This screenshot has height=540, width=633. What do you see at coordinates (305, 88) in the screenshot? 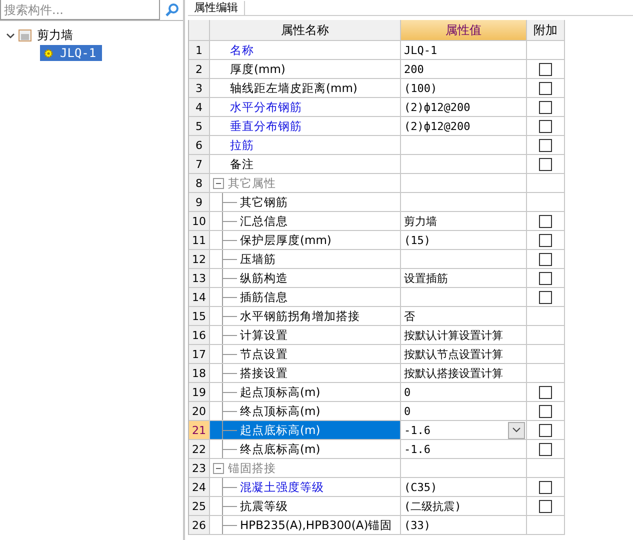
I see `property-name: 轴线距左墙皮距离(mm)` at bounding box center [305, 88].